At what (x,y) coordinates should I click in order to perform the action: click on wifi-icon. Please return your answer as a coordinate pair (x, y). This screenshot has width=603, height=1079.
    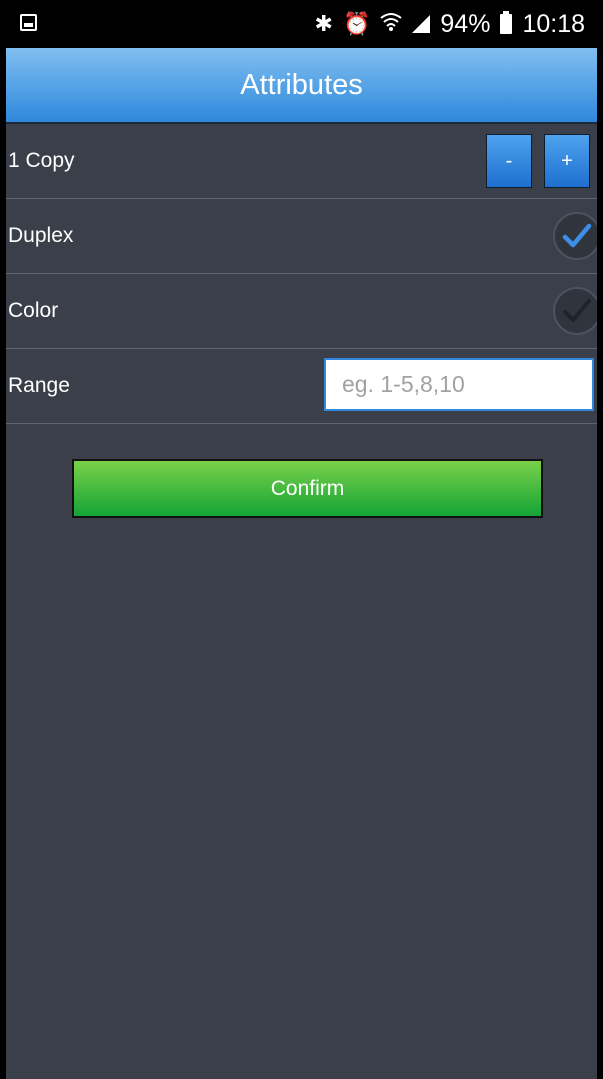
    Looking at the image, I should click on (391, 24).